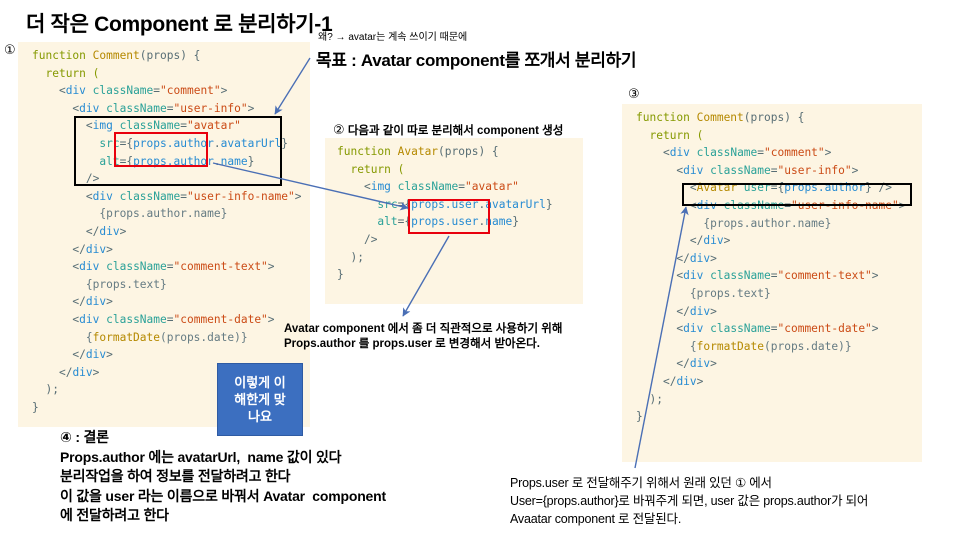 This screenshot has width=960, height=540. Describe the element at coordinates (171, 267) in the screenshot. I see `code-line: <div className="comment-text">` at that location.